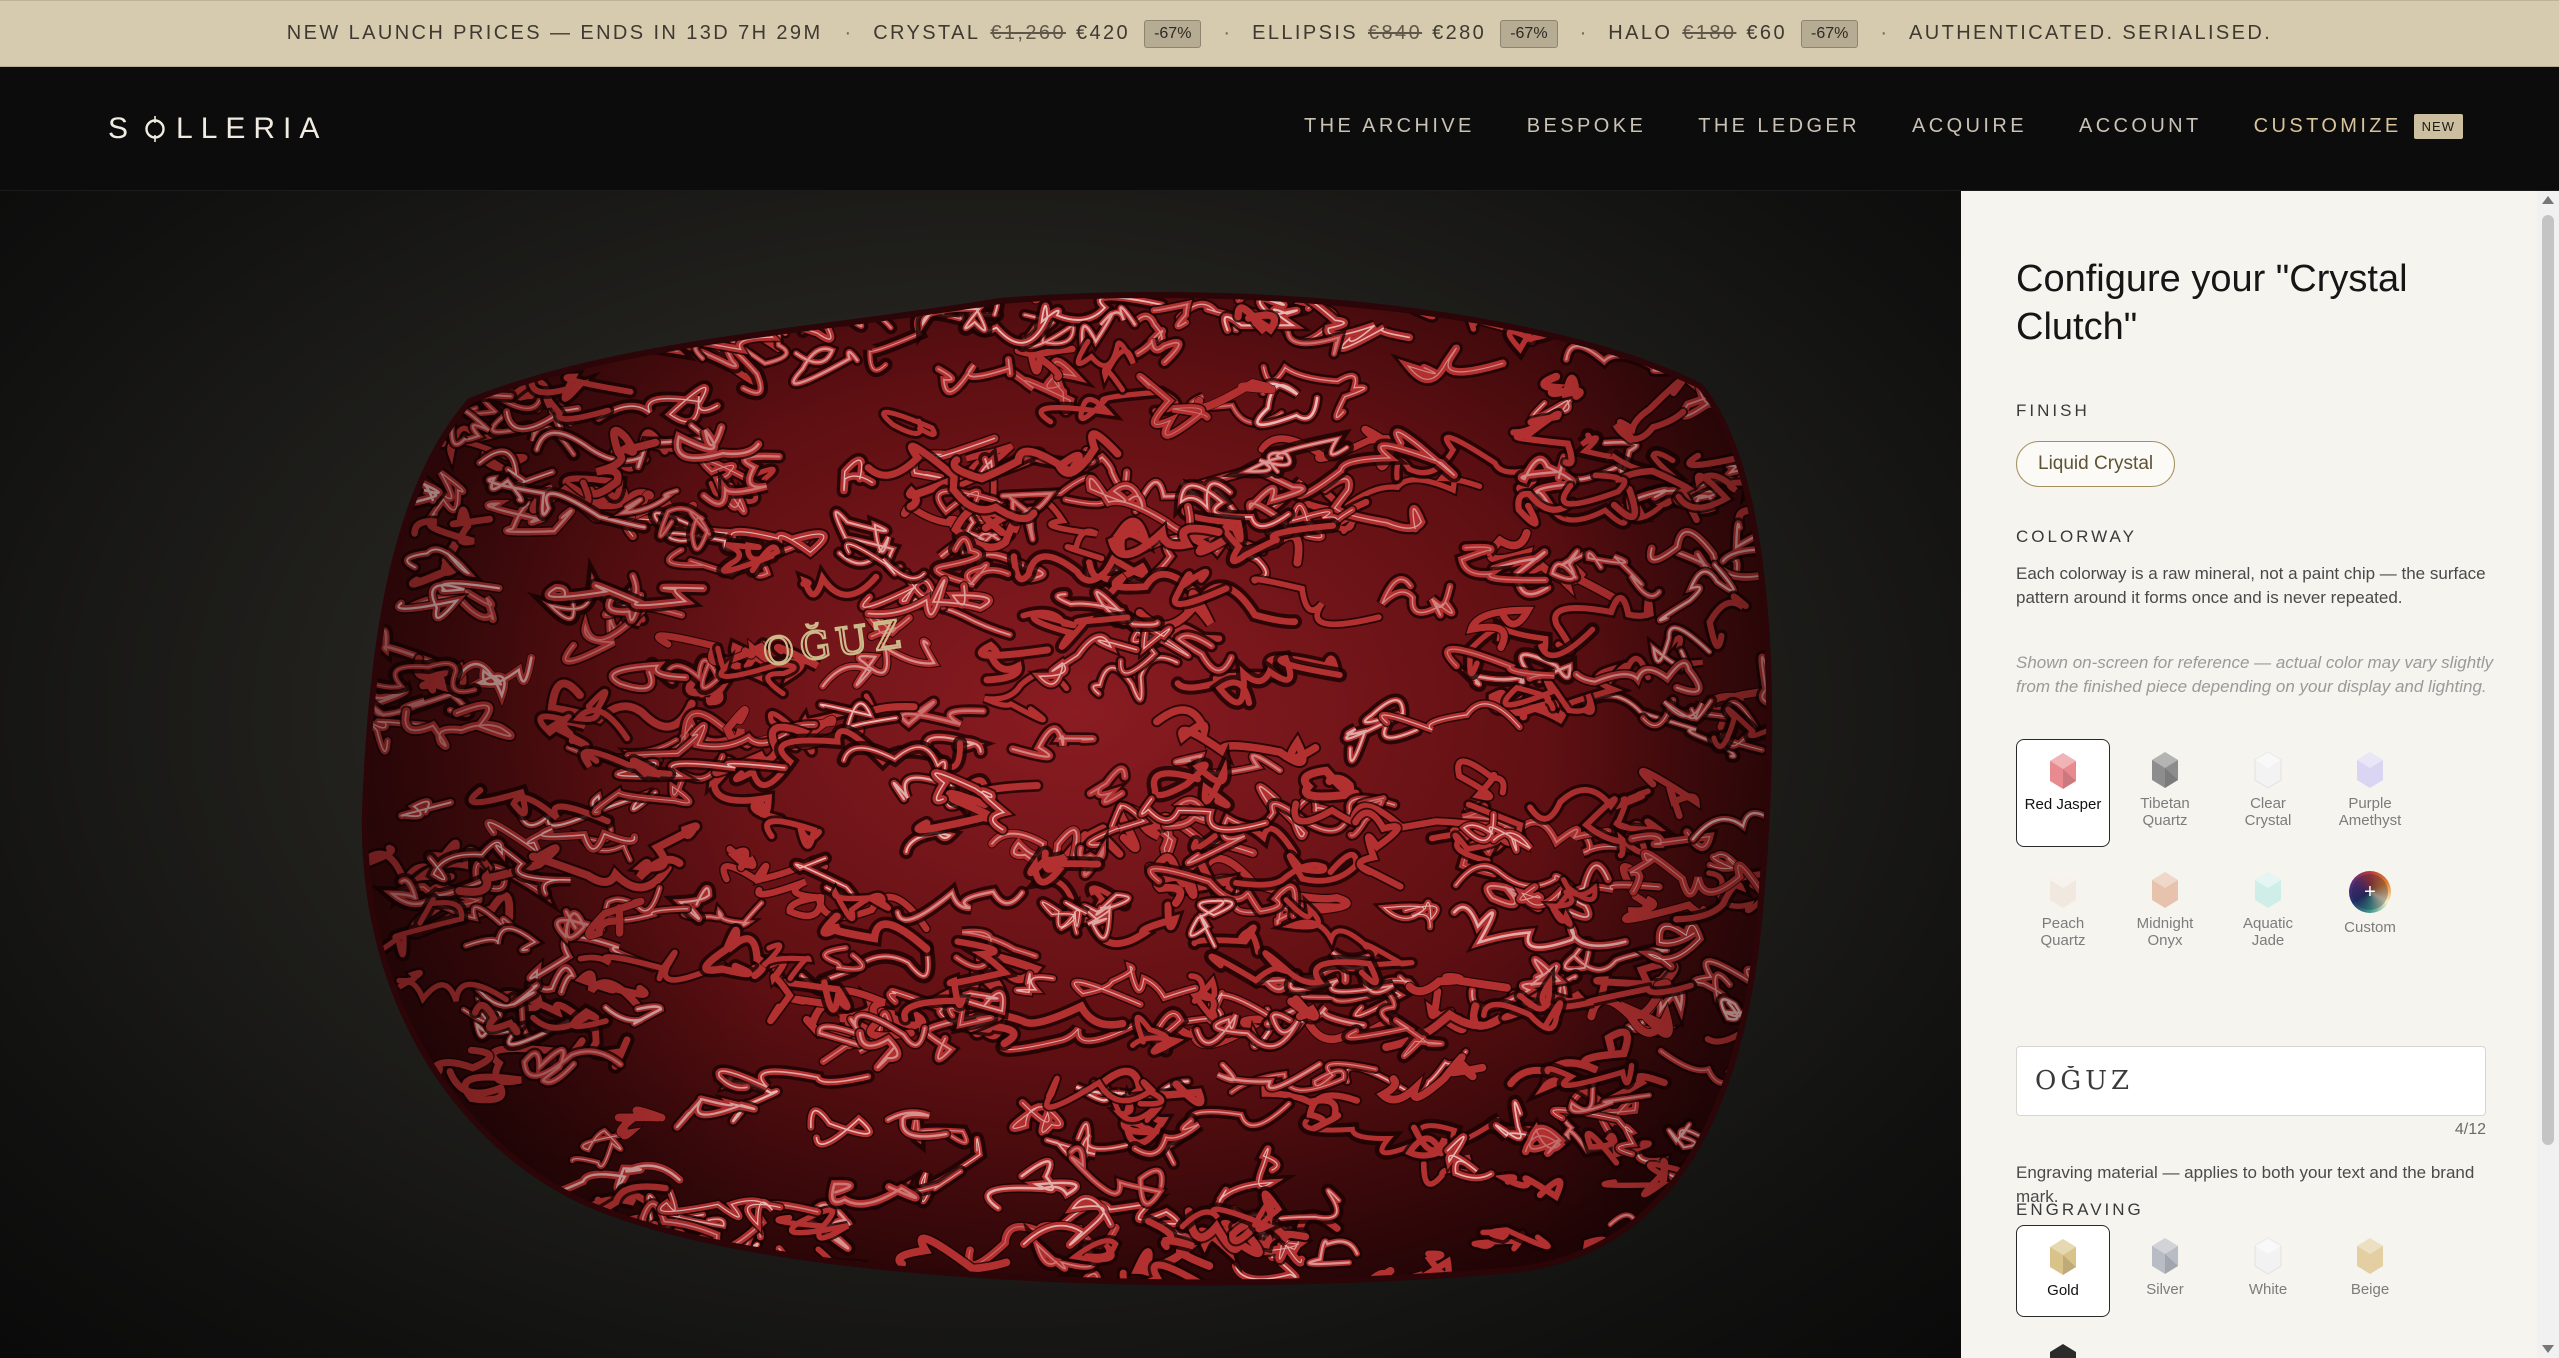  What do you see at coordinates (2096, 464) in the screenshot?
I see `finish-option-liquid-crystal: Liquid Crystal` at bounding box center [2096, 464].